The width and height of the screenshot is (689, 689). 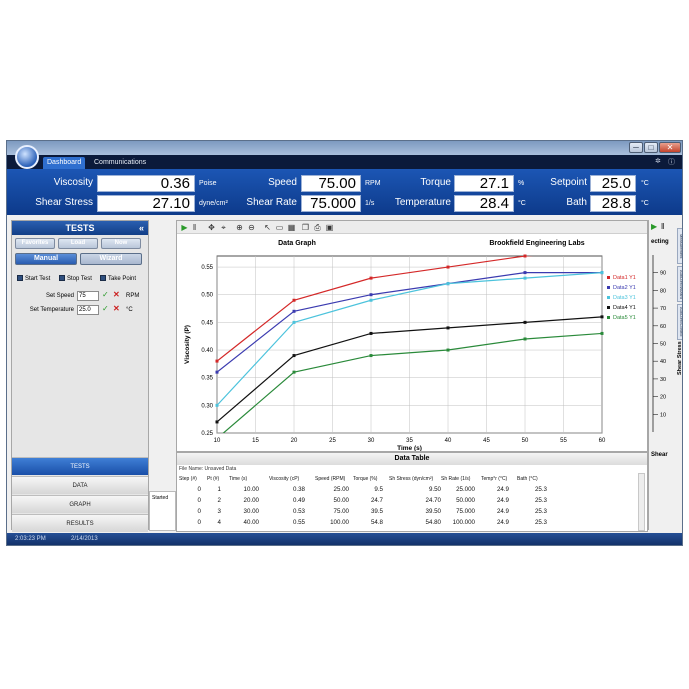 I want to click on table-row: 0 2 20.00 0.49 50.00 24.7 24.70 50.000 24.9 25.3, so click(x=407, y=502).